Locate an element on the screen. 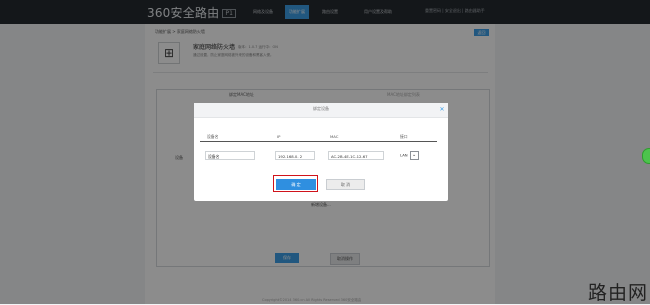 This screenshot has width=650, height=305. watermark: 路由网 is located at coordinates (618, 293).